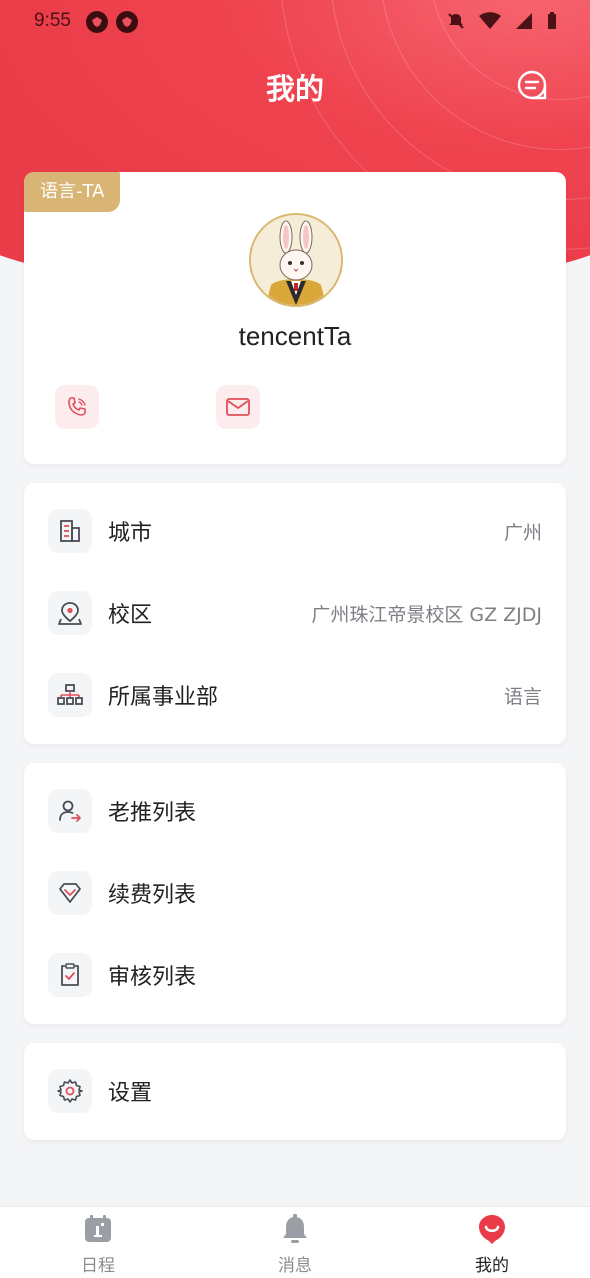  What do you see at coordinates (70, 613) in the screenshot?
I see `location-pin-icon` at bounding box center [70, 613].